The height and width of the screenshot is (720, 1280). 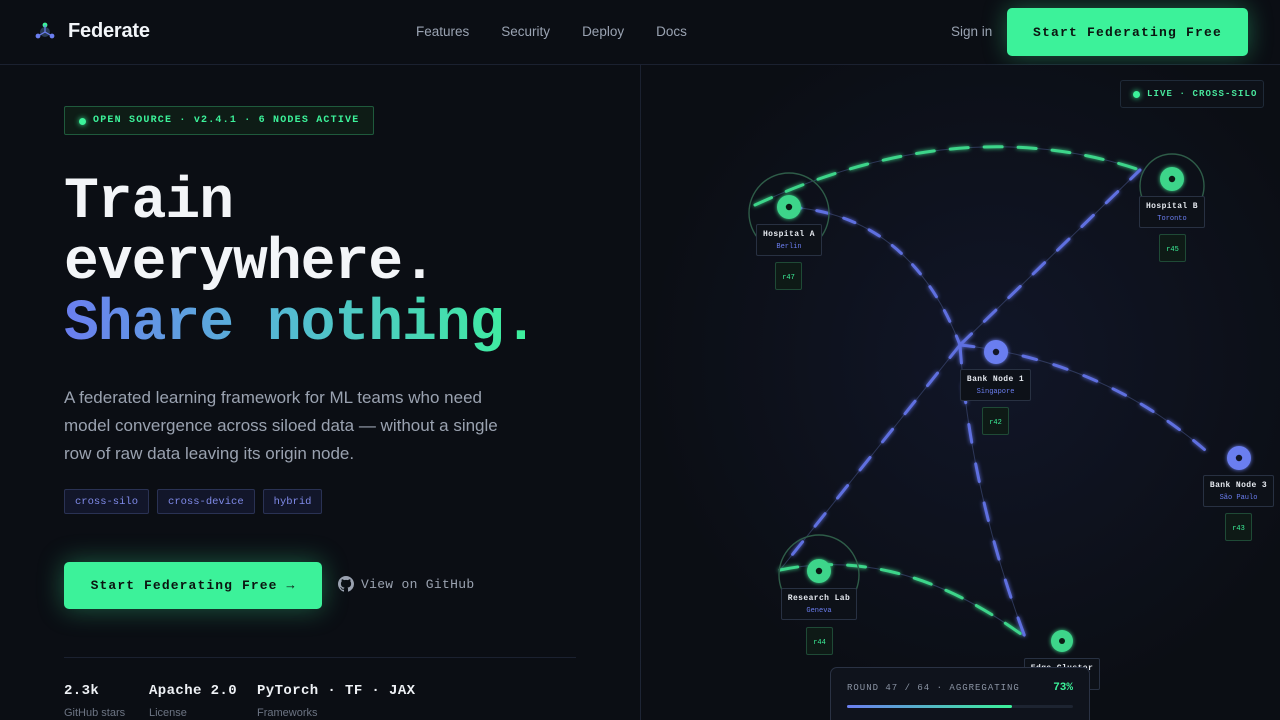 What do you see at coordinates (1172, 248) in the screenshot?
I see `node-round-tag: r45` at bounding box center [1172, 248].